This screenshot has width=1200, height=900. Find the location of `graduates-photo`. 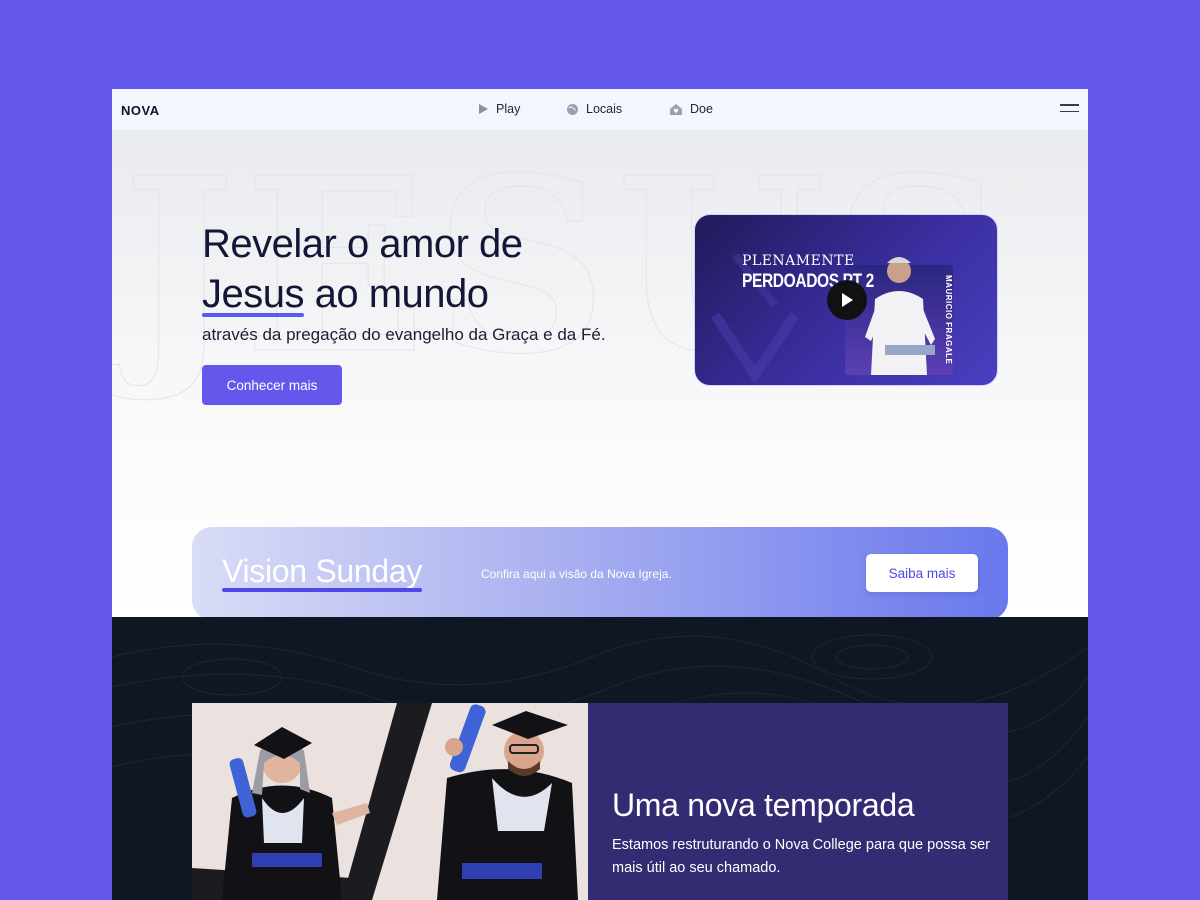

graduates-photo is located at coordinates (390, 801).